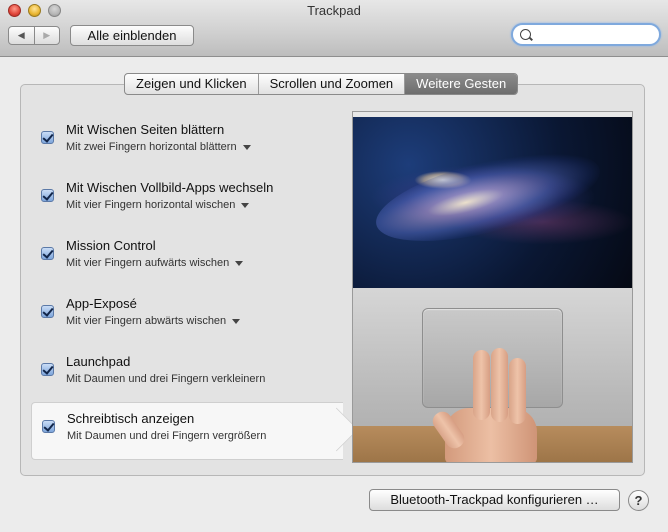 The width and height of the screenshot is (668, 532). I want to click on show-all-button: Alle einblenden, so click(132, 35).